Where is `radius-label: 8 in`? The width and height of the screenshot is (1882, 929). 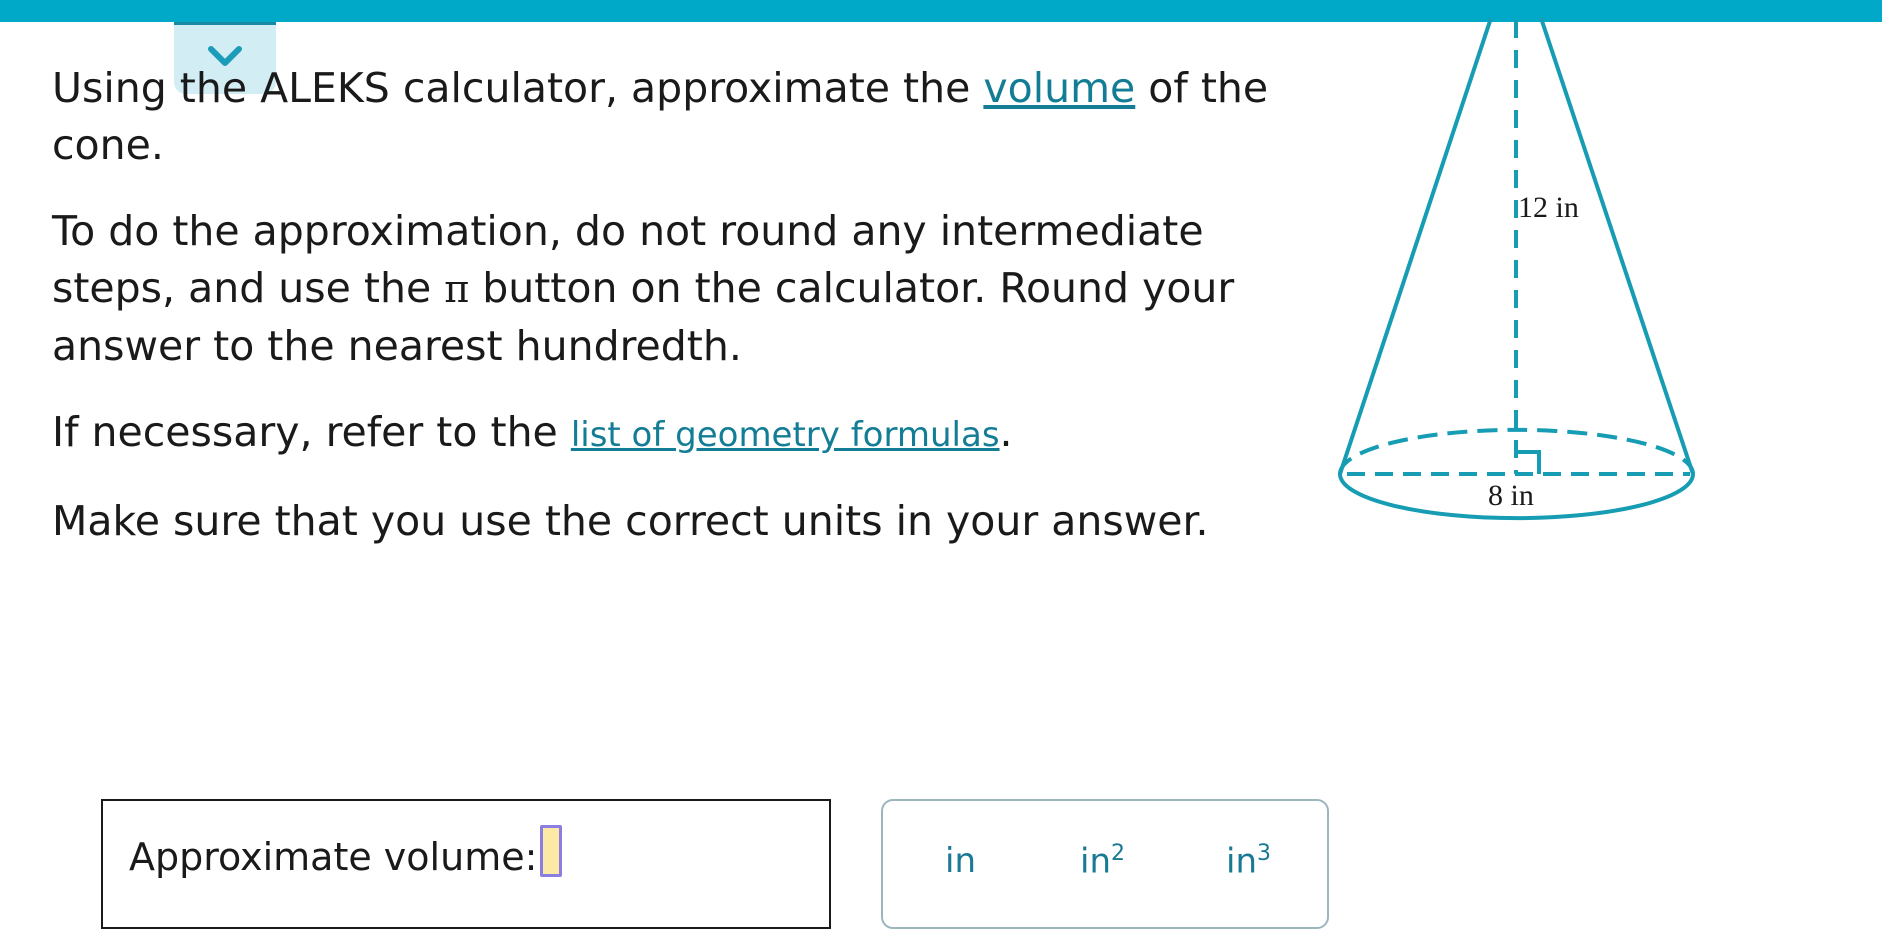
radius-label: 8 in is located at coordinates (1511, 495).